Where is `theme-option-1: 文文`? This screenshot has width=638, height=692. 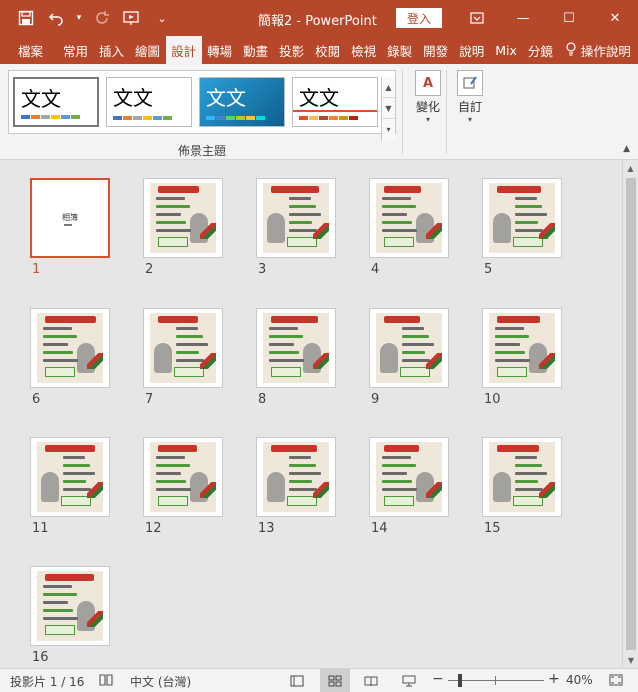
theme-option-1: 文文 is located at coordinates (56, 102).